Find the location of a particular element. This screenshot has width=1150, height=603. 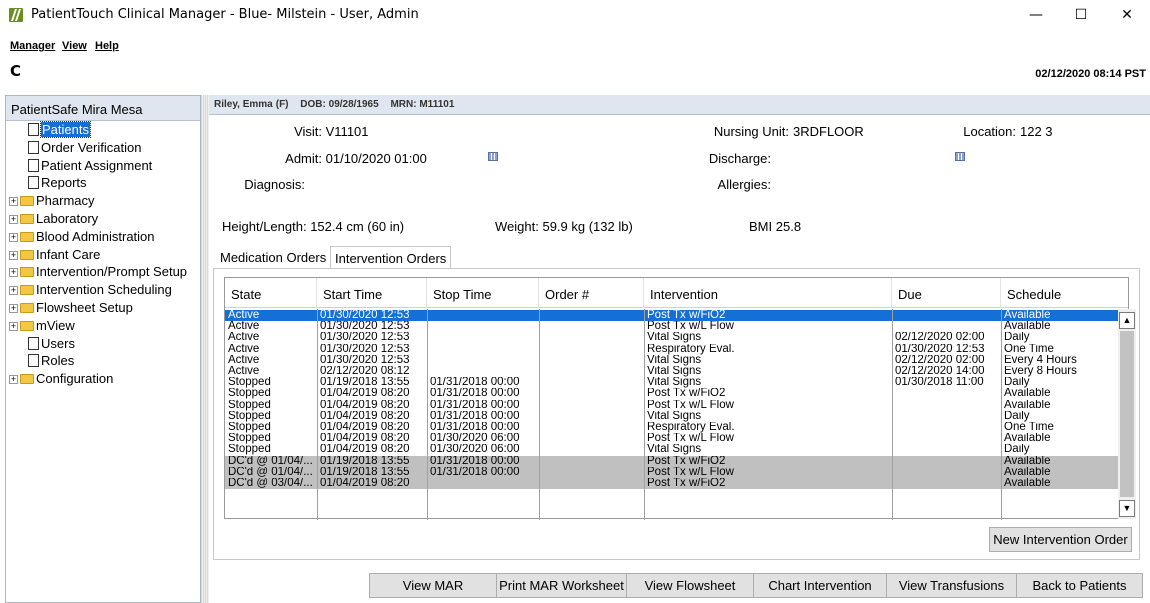

sidebar-item-laboratory: + Laboratory is located at coordinates (101, 219).